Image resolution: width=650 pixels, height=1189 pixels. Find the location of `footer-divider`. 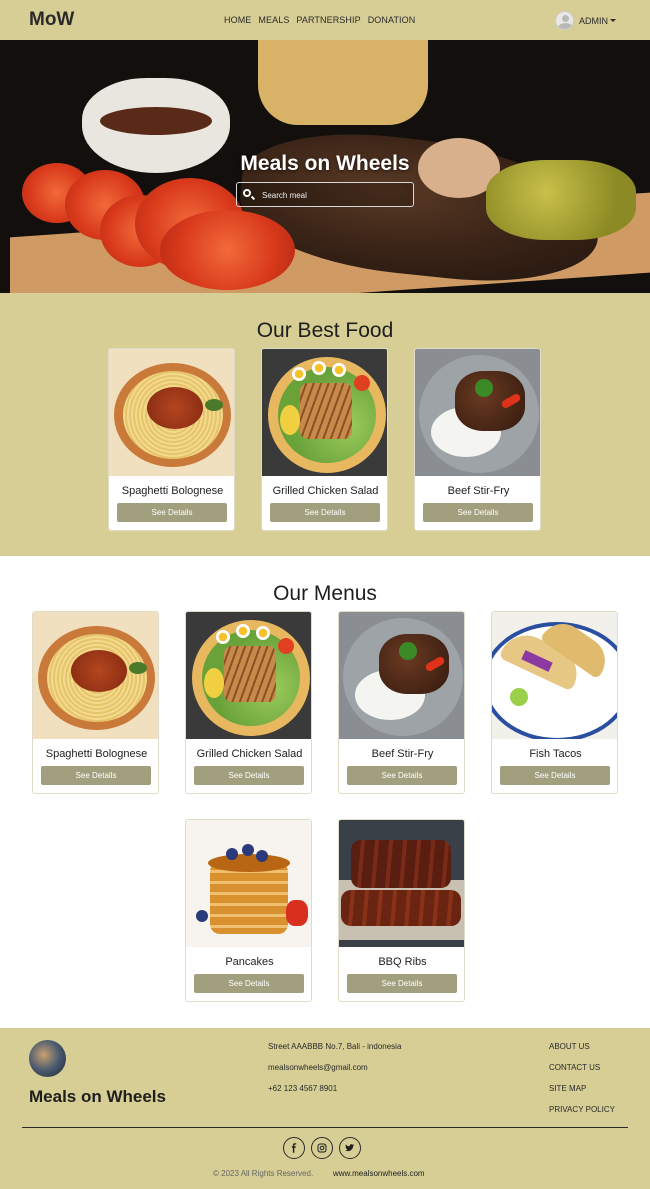

footer-divider is located at coordinates (325, 1127).